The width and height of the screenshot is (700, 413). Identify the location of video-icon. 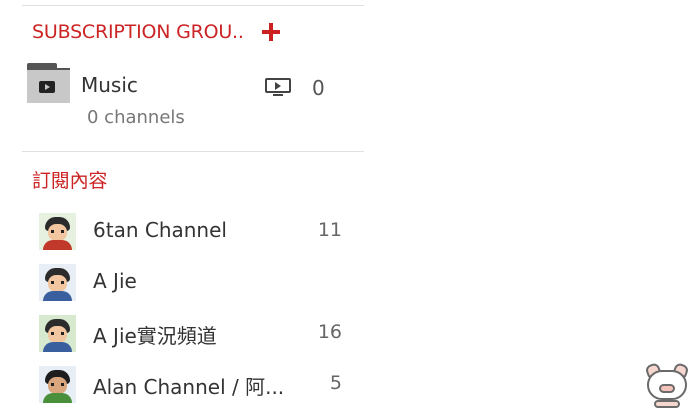
(278, 87).